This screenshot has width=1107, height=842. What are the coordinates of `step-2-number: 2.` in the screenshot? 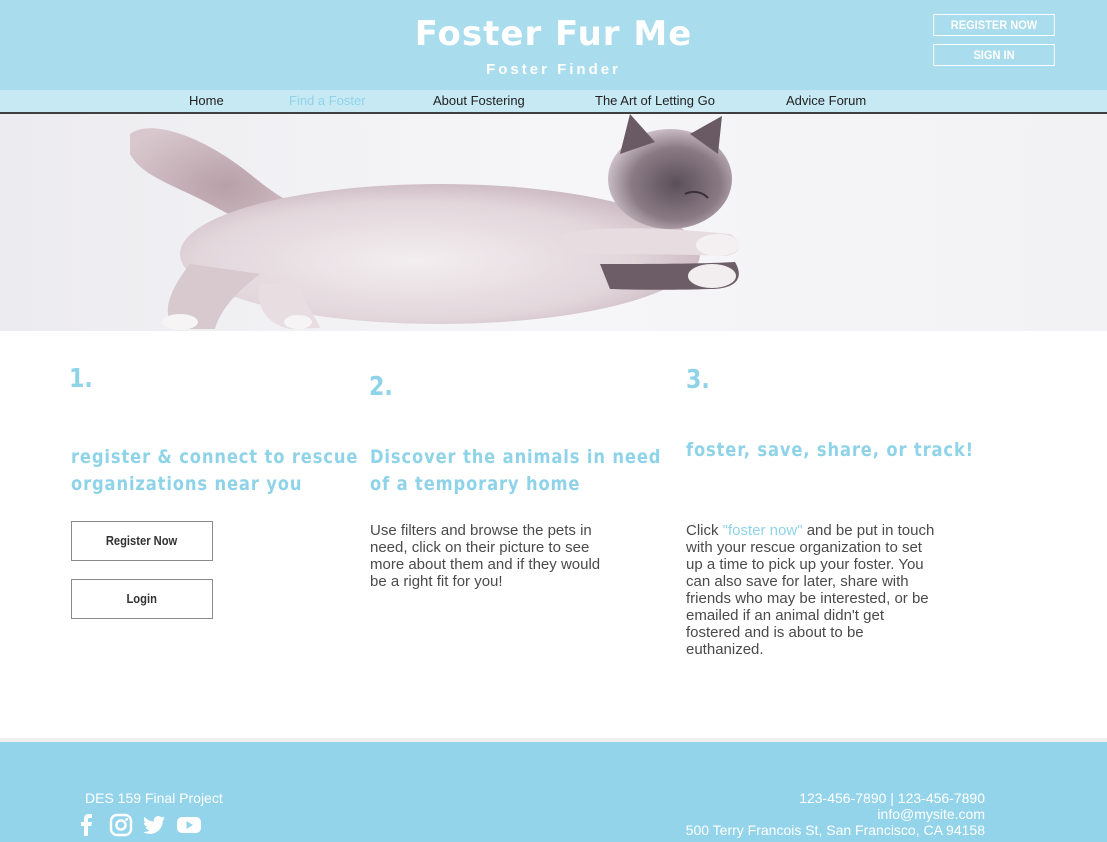 It's located at (381, 387).